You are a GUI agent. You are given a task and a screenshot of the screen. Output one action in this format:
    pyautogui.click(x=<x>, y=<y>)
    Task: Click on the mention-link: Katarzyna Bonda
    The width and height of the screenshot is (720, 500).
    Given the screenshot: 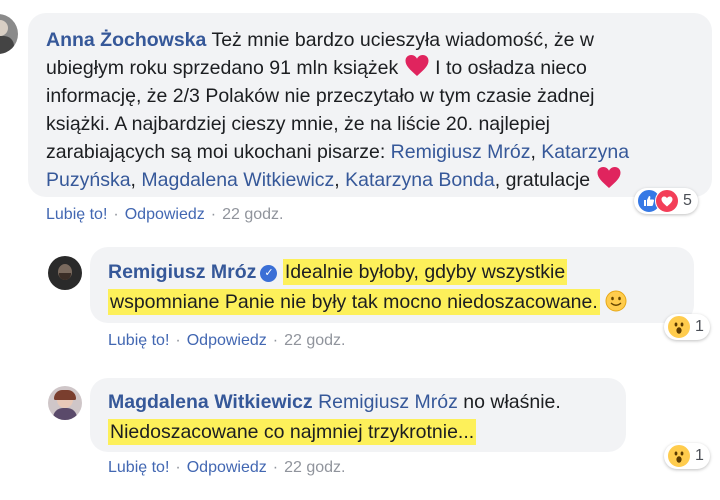 What is the action you would take?
    pyautogui.click(x=420, y=180)
    